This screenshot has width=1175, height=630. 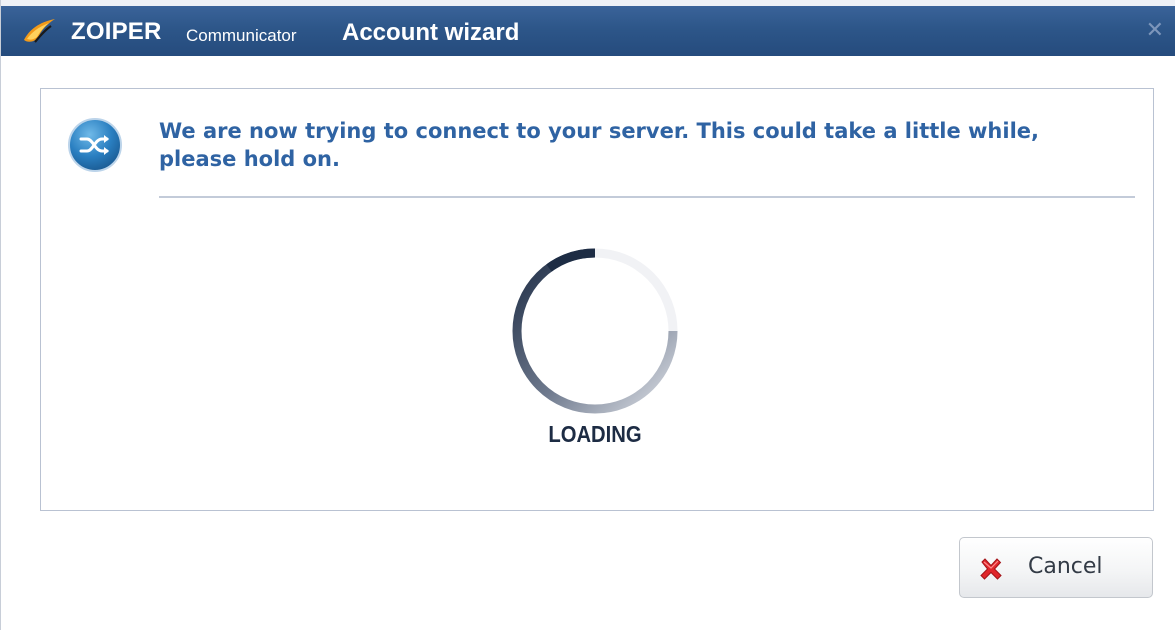 I want to click on brand-subtitle: Communicator, so click(x=241, y=35).